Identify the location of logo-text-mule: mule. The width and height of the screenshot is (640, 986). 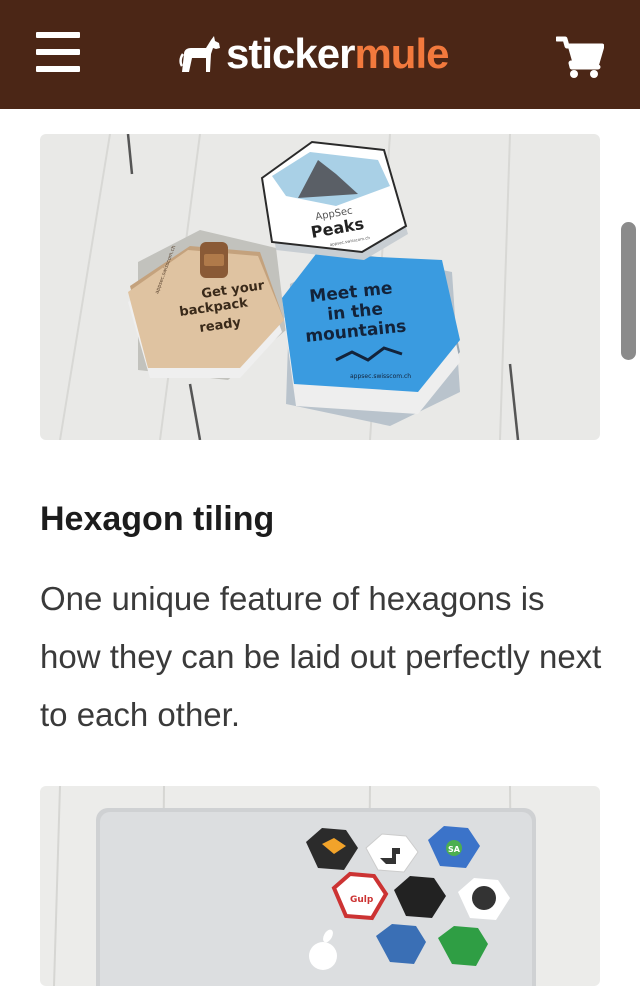
(401, 53).